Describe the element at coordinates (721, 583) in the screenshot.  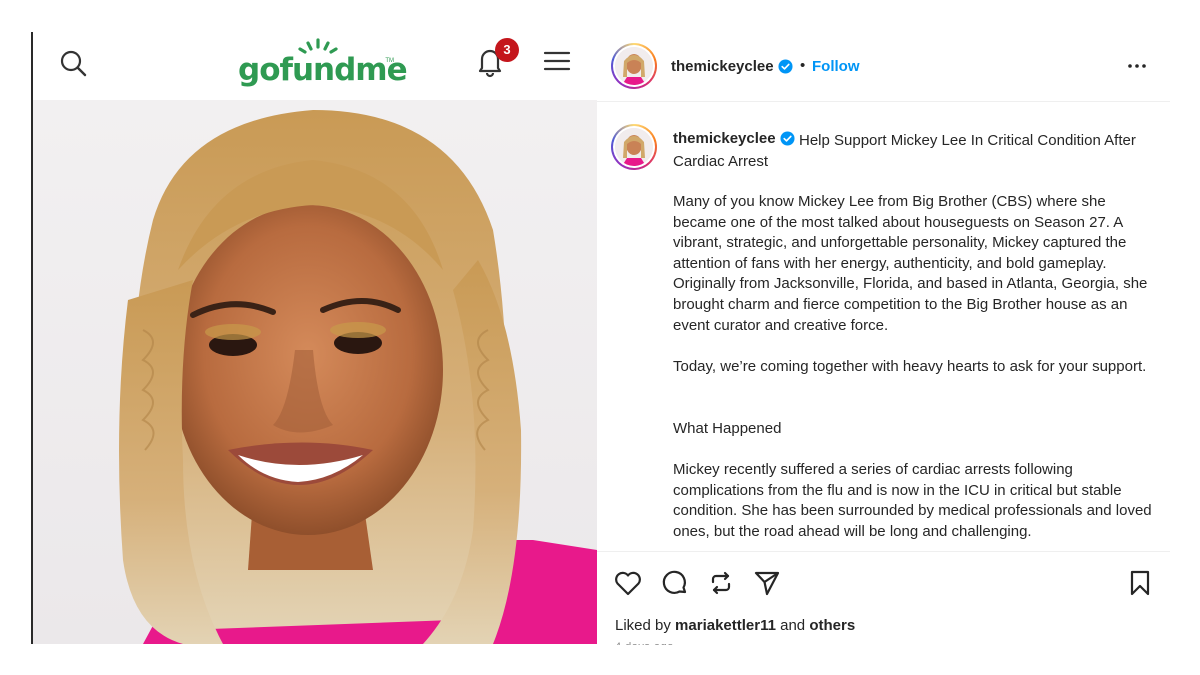
I see `repost-icon` at that location.